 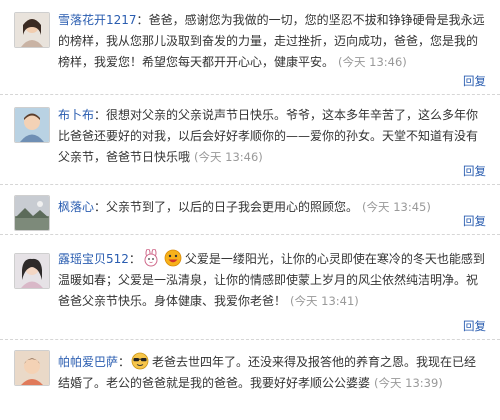 I want to click on username-link: 雪落花开1217, so click(x=97, y=20).